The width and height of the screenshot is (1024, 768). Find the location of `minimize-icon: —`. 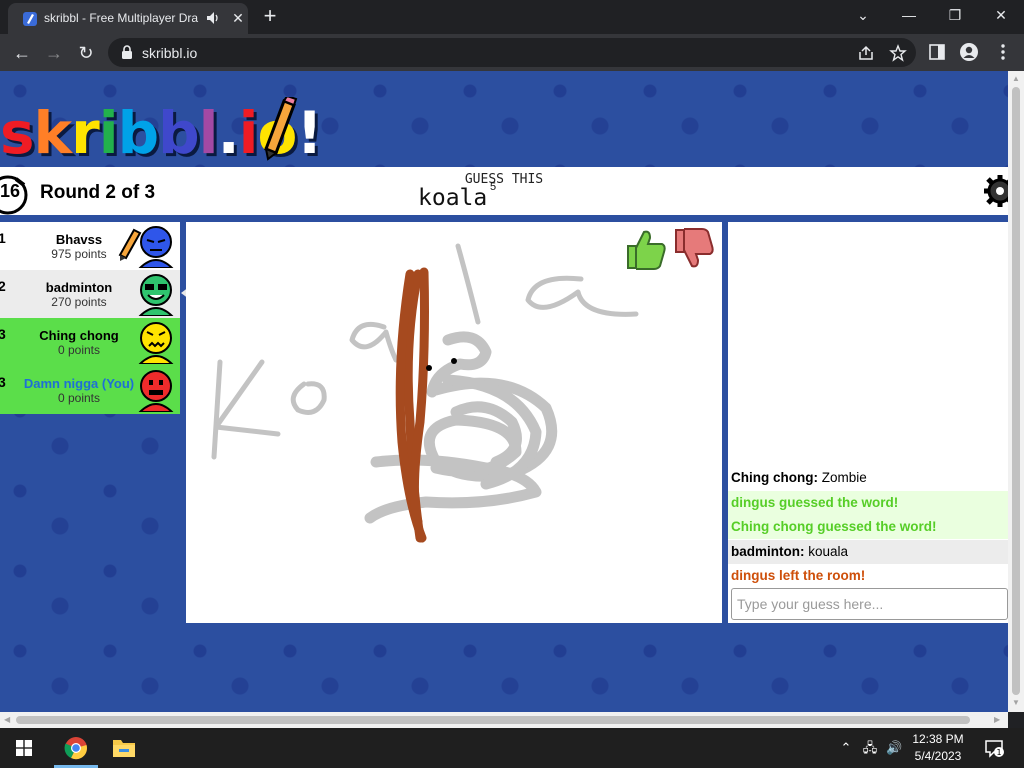

minimize-icon: — is located at coordinates (909, 16).